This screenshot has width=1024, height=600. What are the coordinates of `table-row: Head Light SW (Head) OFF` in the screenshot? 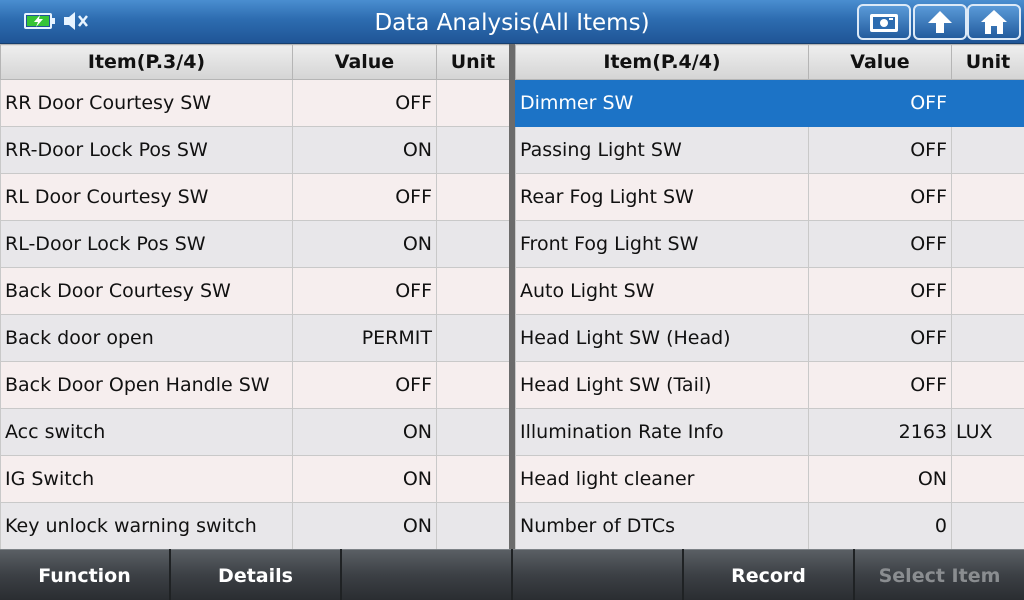 It's located at (769, 338).